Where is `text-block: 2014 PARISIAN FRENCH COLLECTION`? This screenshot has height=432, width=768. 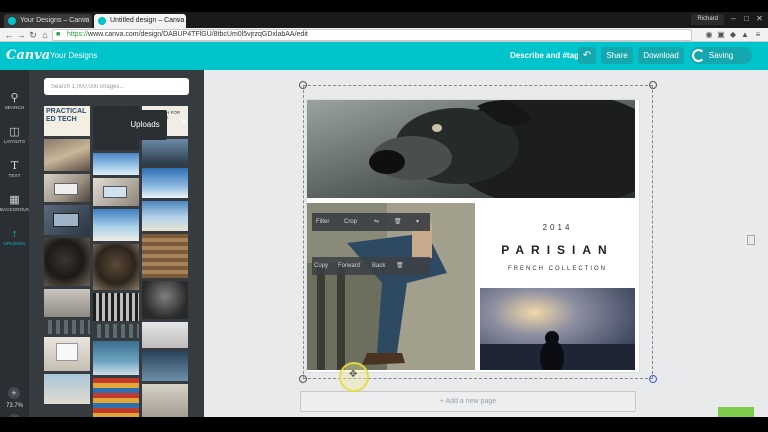 text-block: 2014 PARISIAN FRENCH COLLECTION is located at coordinates (557, 244).